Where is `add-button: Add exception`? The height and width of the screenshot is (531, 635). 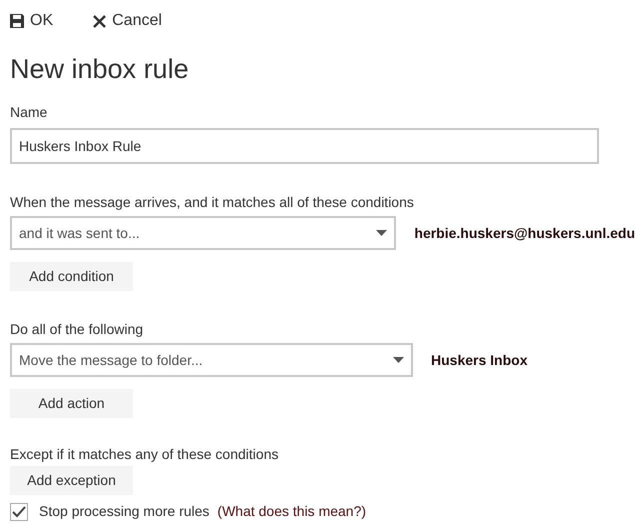 add-button: Add exception is located at coordinates (71, 480).